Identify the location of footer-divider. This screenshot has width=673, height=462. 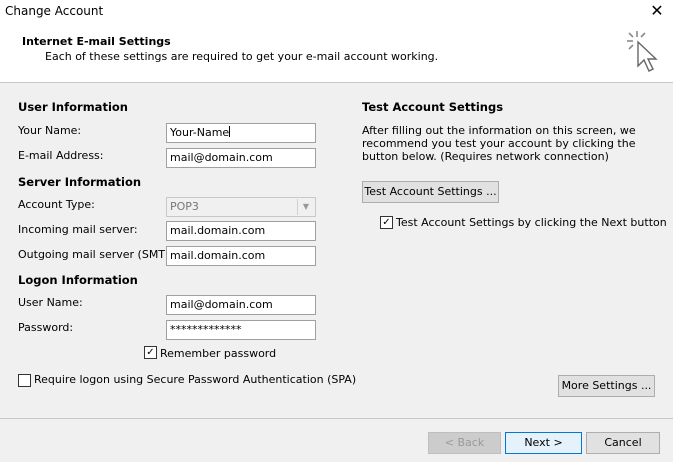
(336, 418).